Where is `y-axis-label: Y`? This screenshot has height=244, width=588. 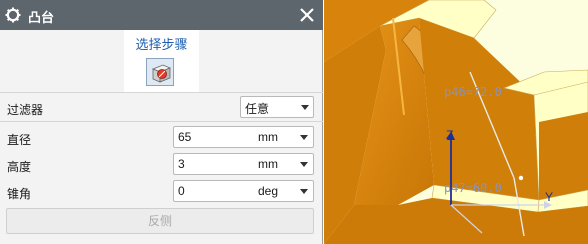
y-axis-label: Y is located at coordinates (549, 197).